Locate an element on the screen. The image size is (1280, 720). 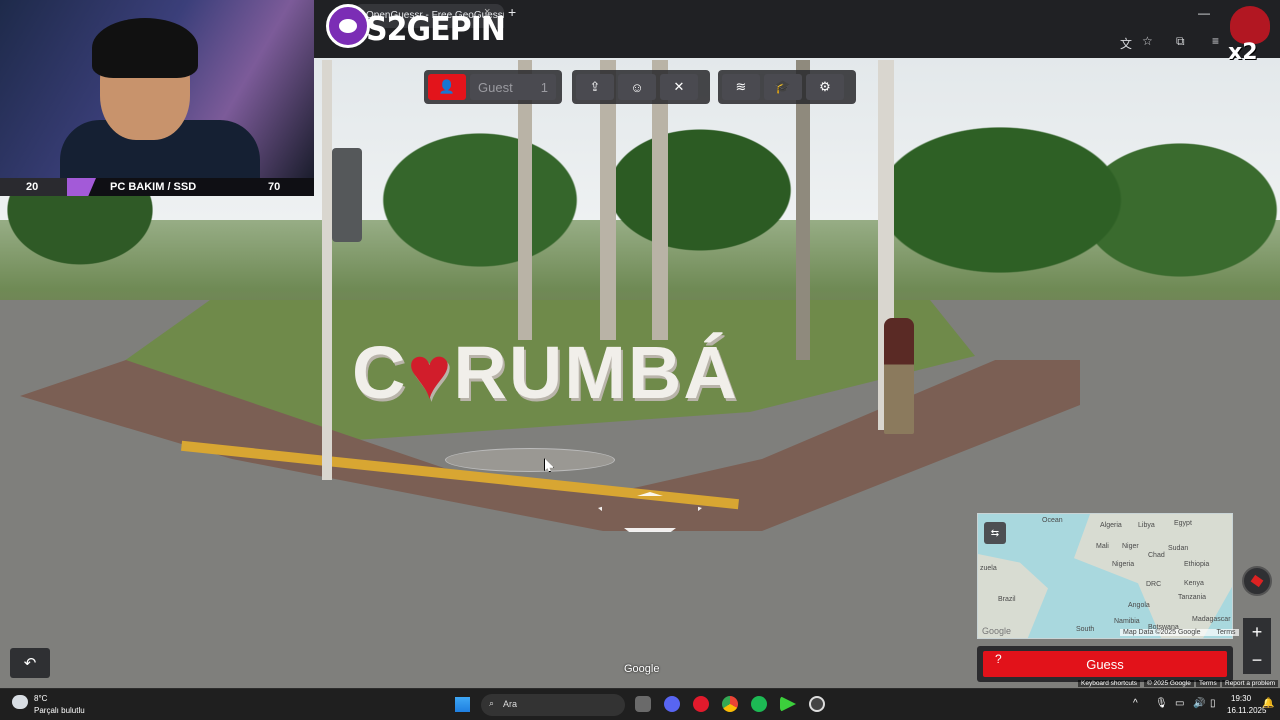
sign-letters-rumba: RUMBÁ is located at coordinates (596, 372).